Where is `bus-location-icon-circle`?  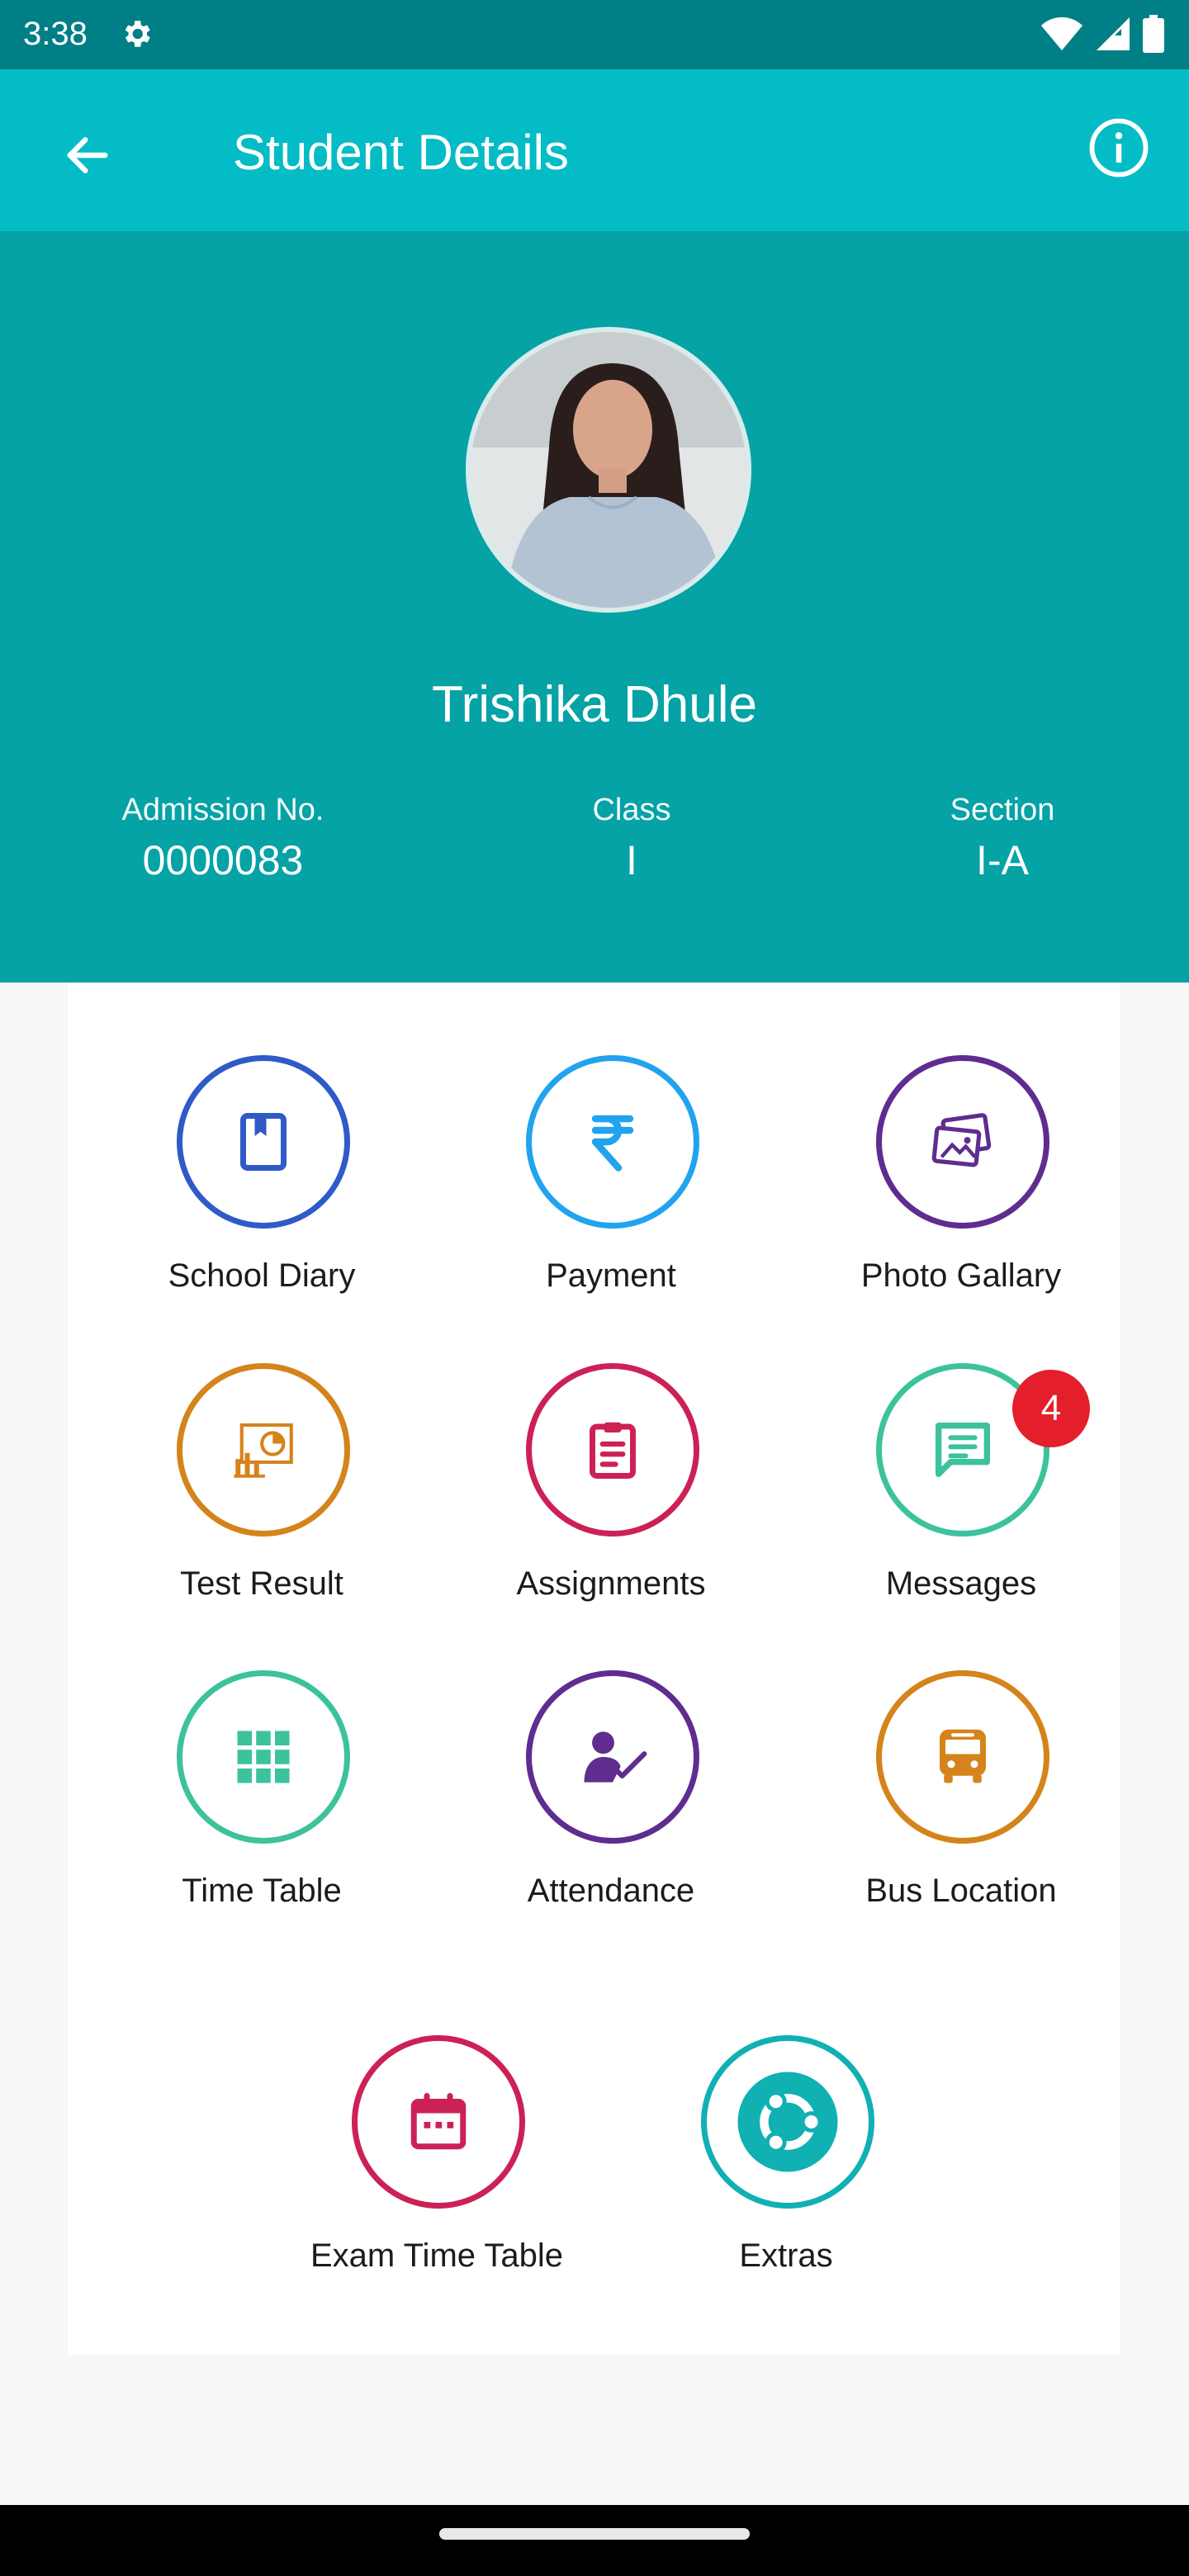
bus-location-icon-circle is located at coordinates (962, 1757).